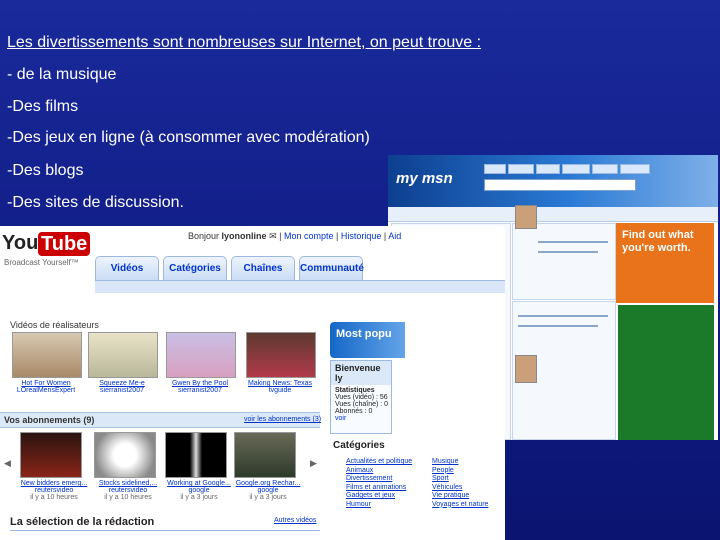  I want to click on msn-salary-ad: Find out what you're worth., so click(665, 263).